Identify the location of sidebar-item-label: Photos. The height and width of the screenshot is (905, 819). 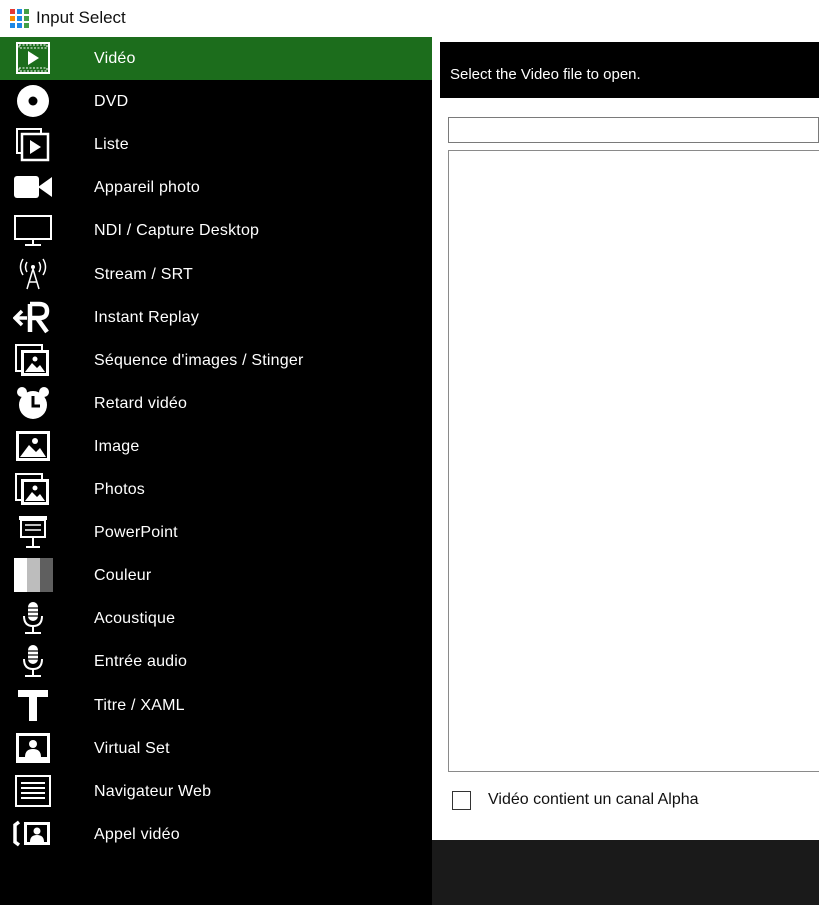
(120, 489).